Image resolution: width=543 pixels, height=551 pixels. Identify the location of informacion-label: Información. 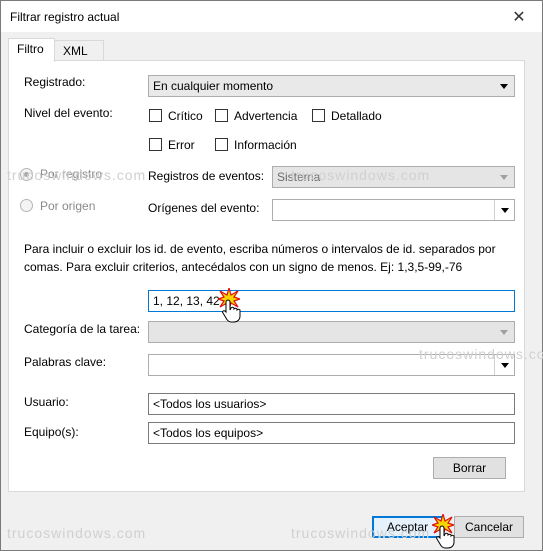
(265, 145).